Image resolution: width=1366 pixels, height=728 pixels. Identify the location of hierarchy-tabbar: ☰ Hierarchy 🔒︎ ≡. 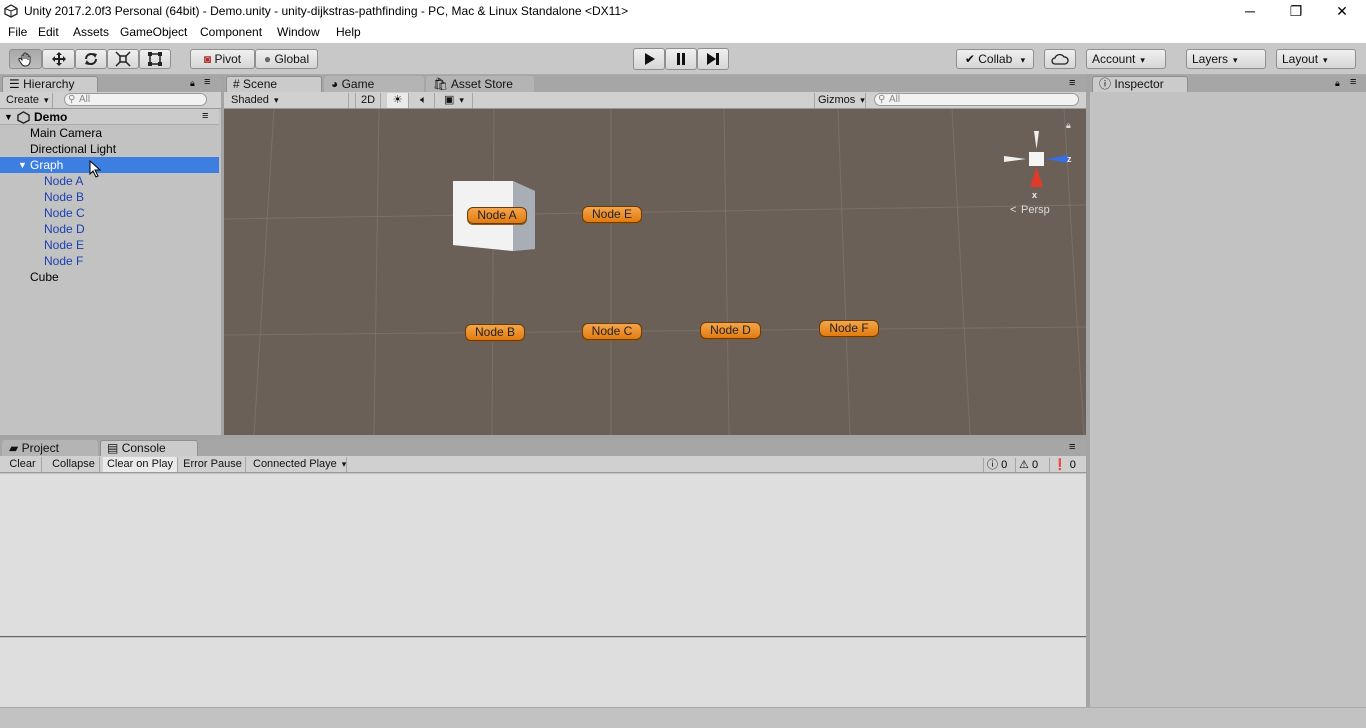
(110, 83).